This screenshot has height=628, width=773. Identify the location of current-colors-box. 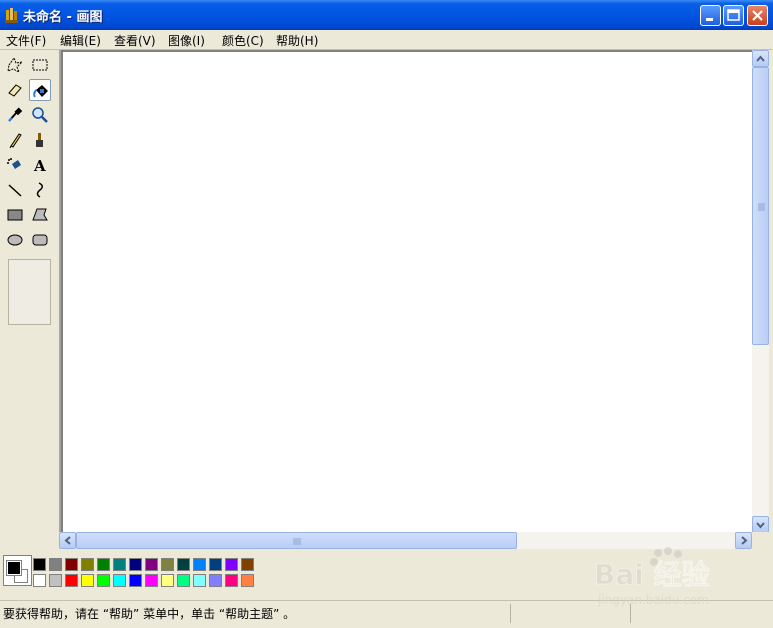
(17, 570).